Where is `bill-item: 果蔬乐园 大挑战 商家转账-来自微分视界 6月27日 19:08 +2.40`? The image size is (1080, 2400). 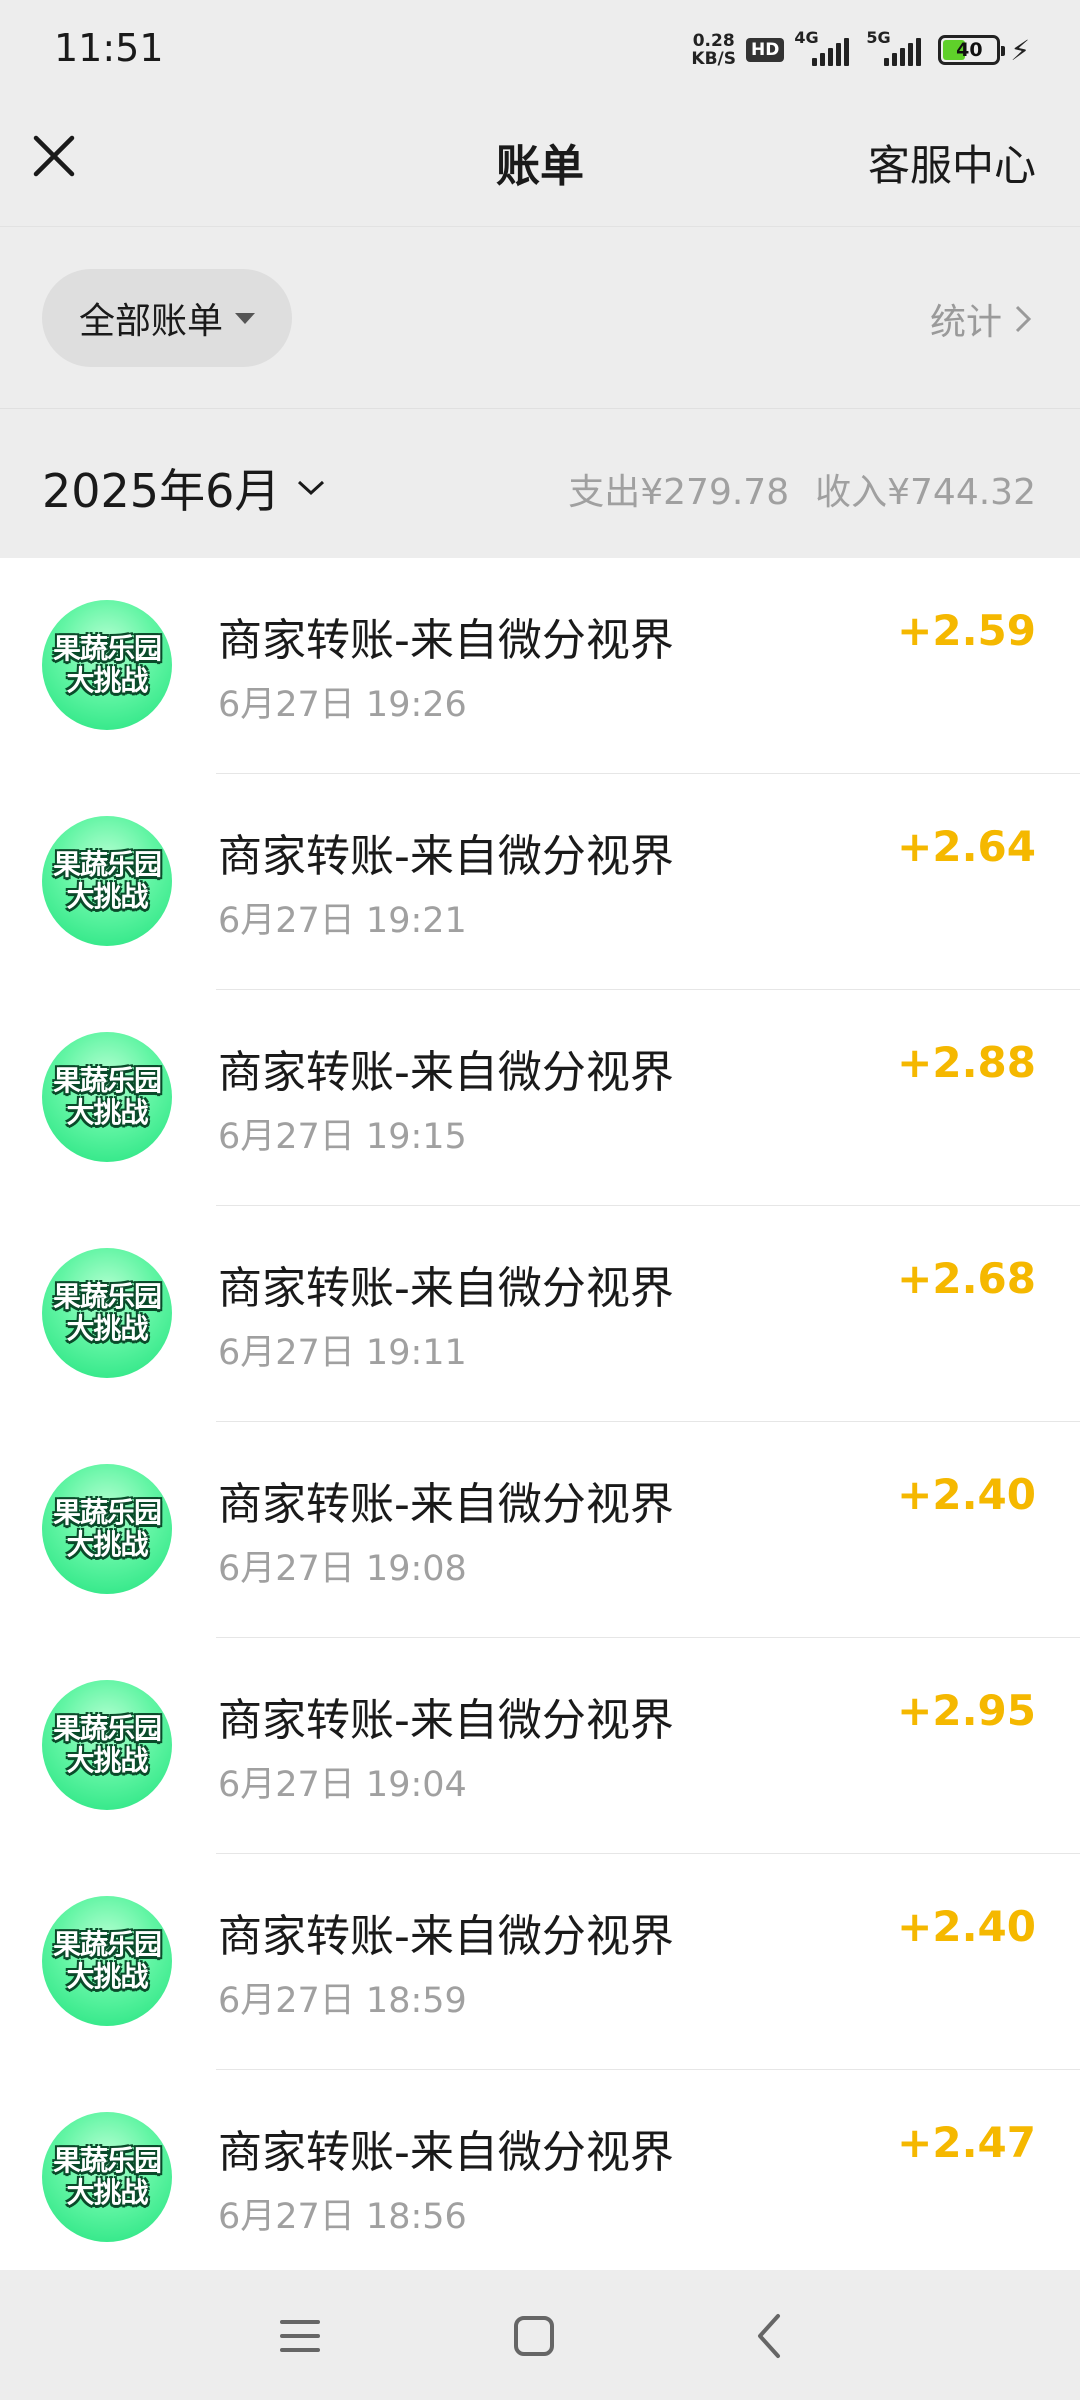
bill-item: 果蔬乐园 大挑战 商家转账-来自微分视界 6月27日 19:08 +2.40 is located at coordinates (540, 1530).